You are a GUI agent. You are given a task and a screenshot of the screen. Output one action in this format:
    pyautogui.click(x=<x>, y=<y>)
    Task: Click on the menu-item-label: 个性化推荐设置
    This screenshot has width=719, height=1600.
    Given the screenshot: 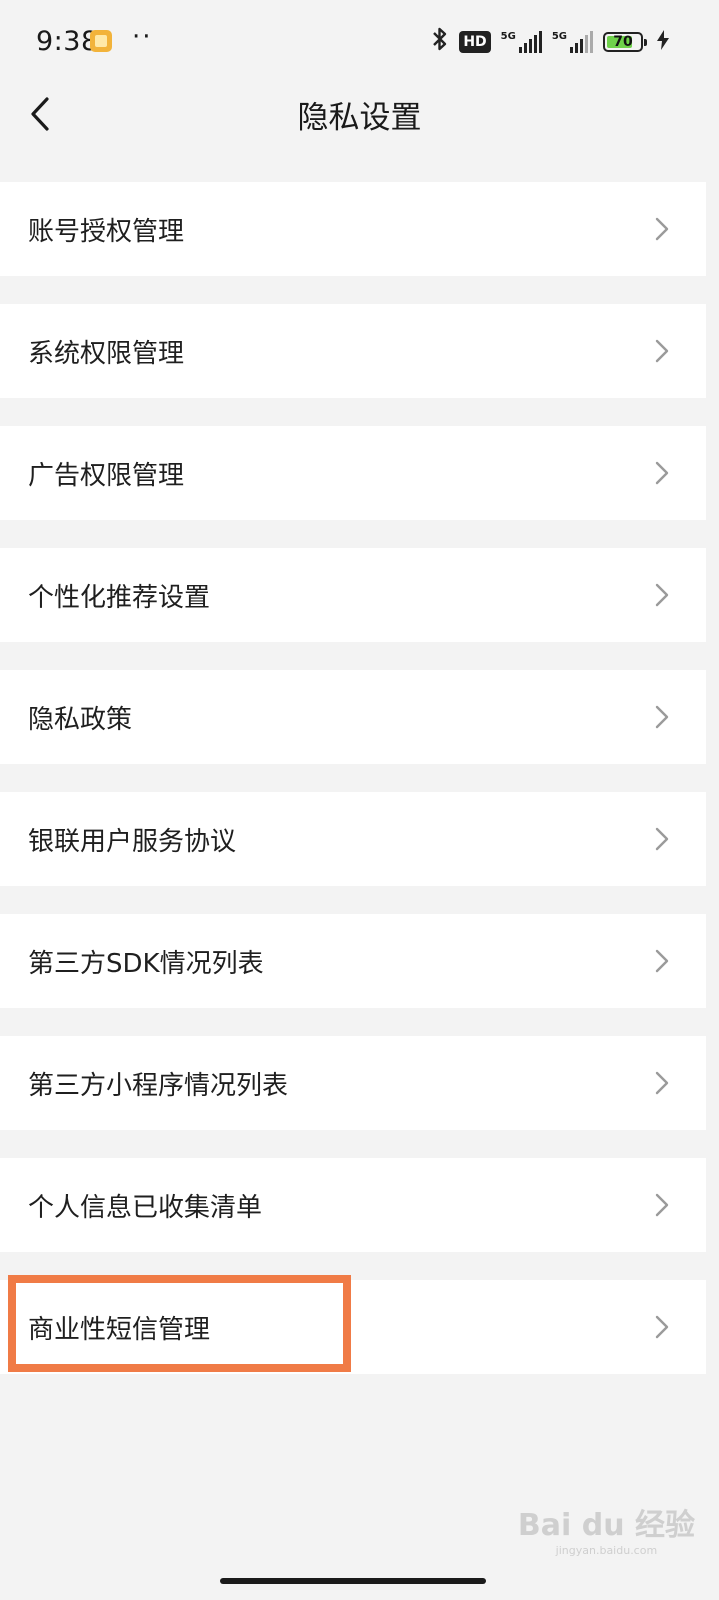 What is the action you would take?
    pyautogui.click(x=119, y=597)
    